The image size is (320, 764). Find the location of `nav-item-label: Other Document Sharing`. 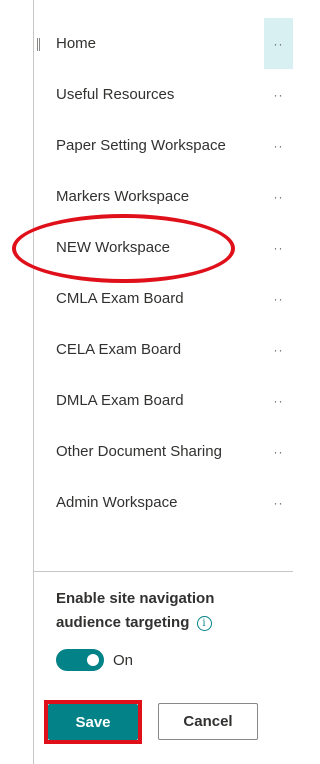

nav-item-label: Other Document Sharing is located at coordinates (139, 451).